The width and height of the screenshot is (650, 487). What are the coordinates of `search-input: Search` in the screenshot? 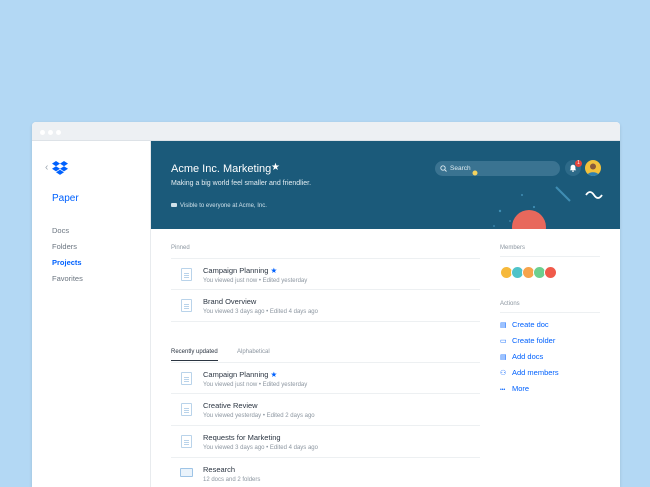 It's located at (497, 168).